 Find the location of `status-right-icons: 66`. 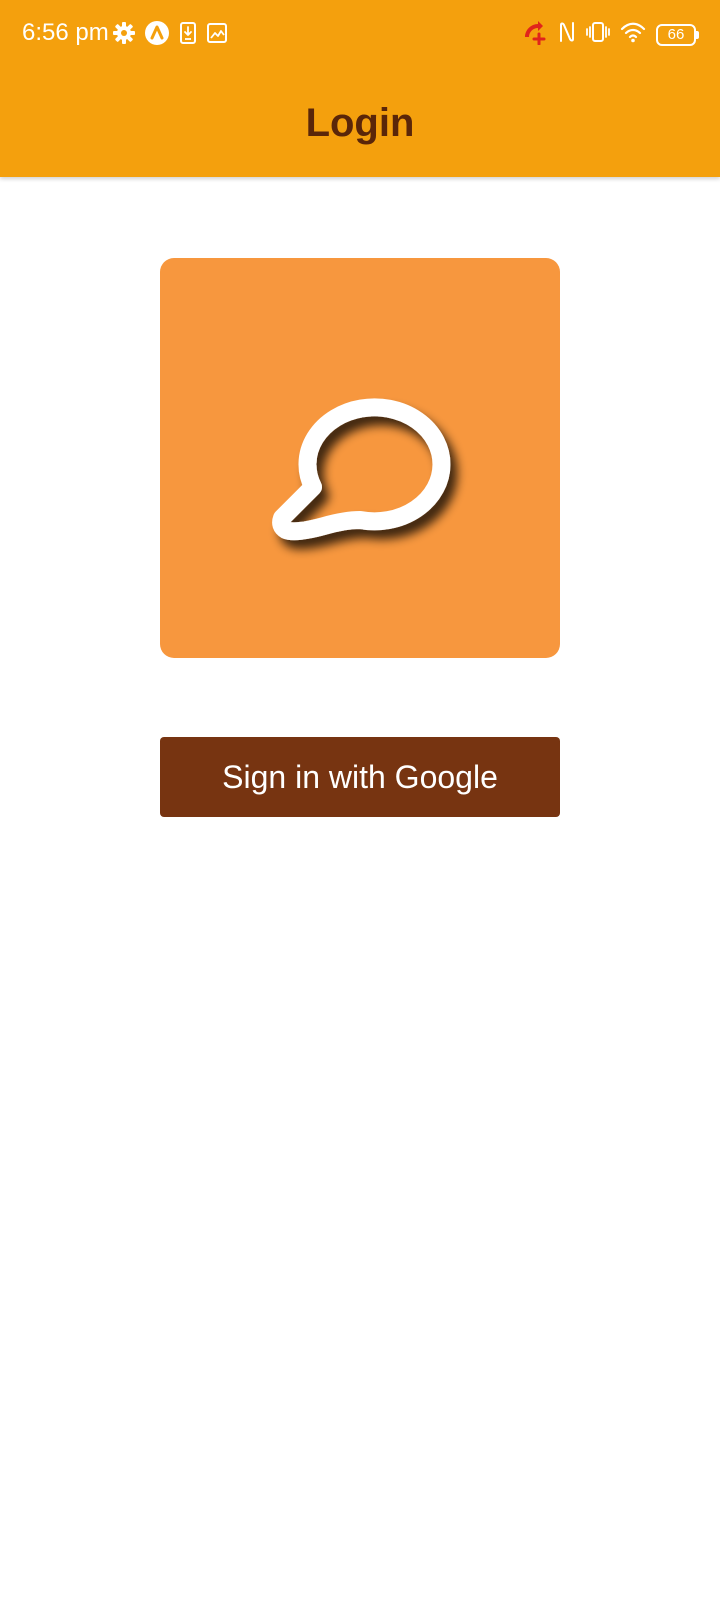

status-right-icons: 66 is located at coordinates (610, 34).